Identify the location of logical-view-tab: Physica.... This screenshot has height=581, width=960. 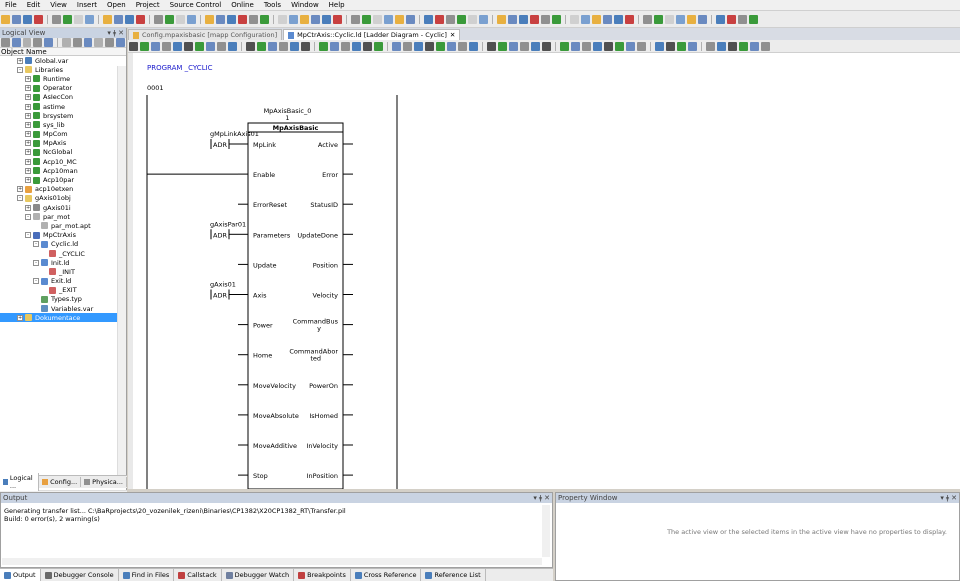
(104, 482).